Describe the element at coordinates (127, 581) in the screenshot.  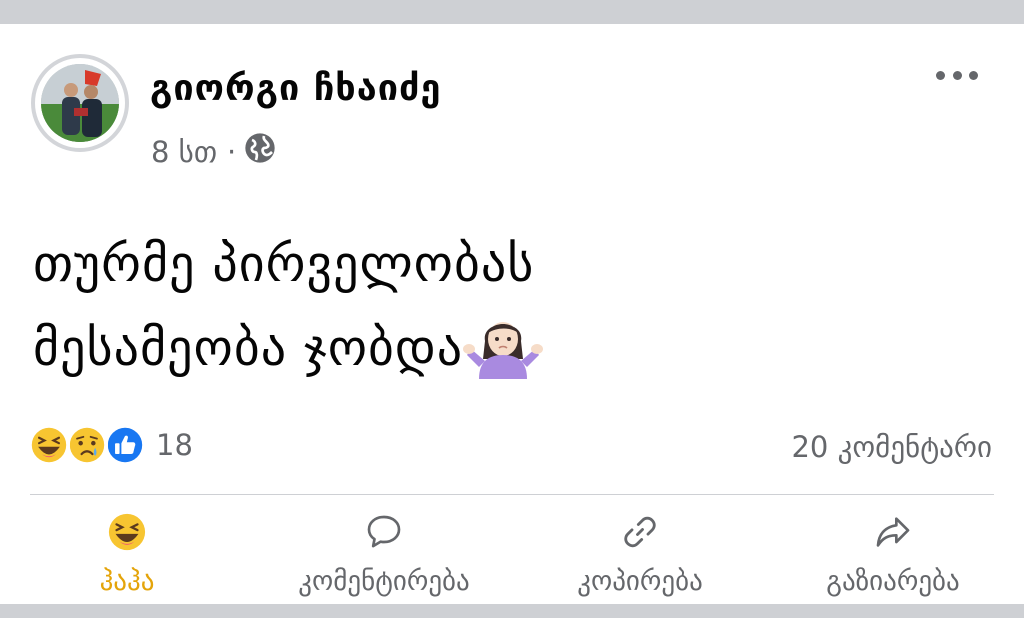
I see `haha-label: ჰაჰა` at that location.